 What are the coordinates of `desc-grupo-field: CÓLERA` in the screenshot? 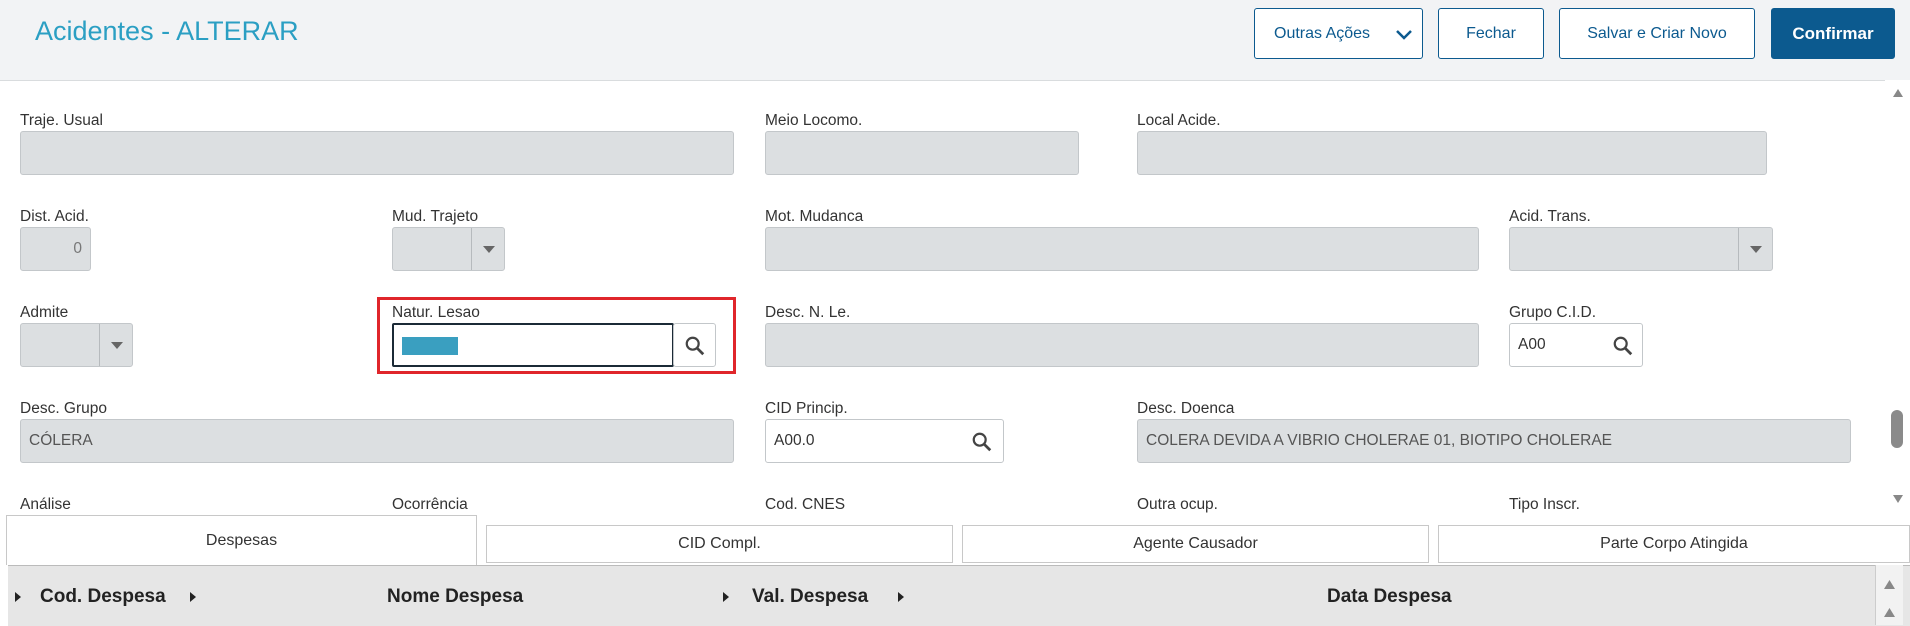 It's located at (377, 441).